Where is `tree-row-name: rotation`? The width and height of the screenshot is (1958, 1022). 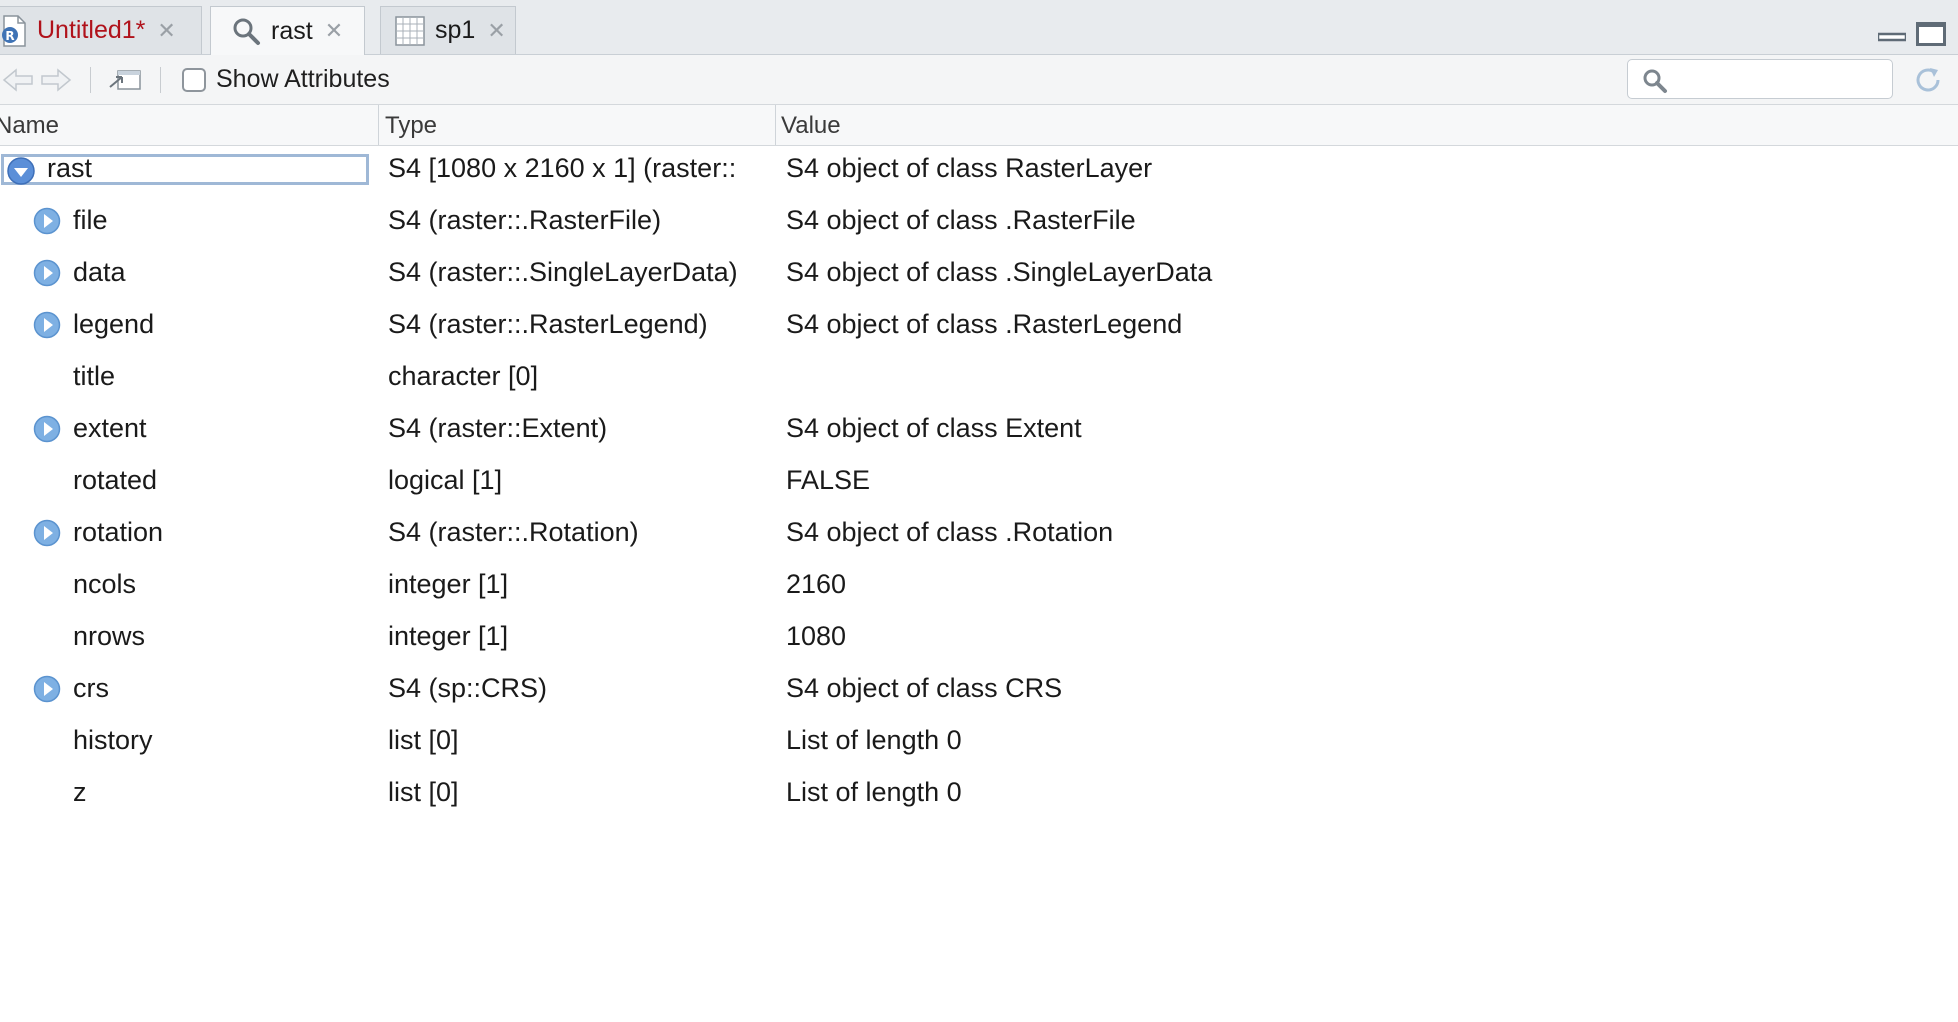
tree-row-name: rotation is located at coordinates (118, 532).